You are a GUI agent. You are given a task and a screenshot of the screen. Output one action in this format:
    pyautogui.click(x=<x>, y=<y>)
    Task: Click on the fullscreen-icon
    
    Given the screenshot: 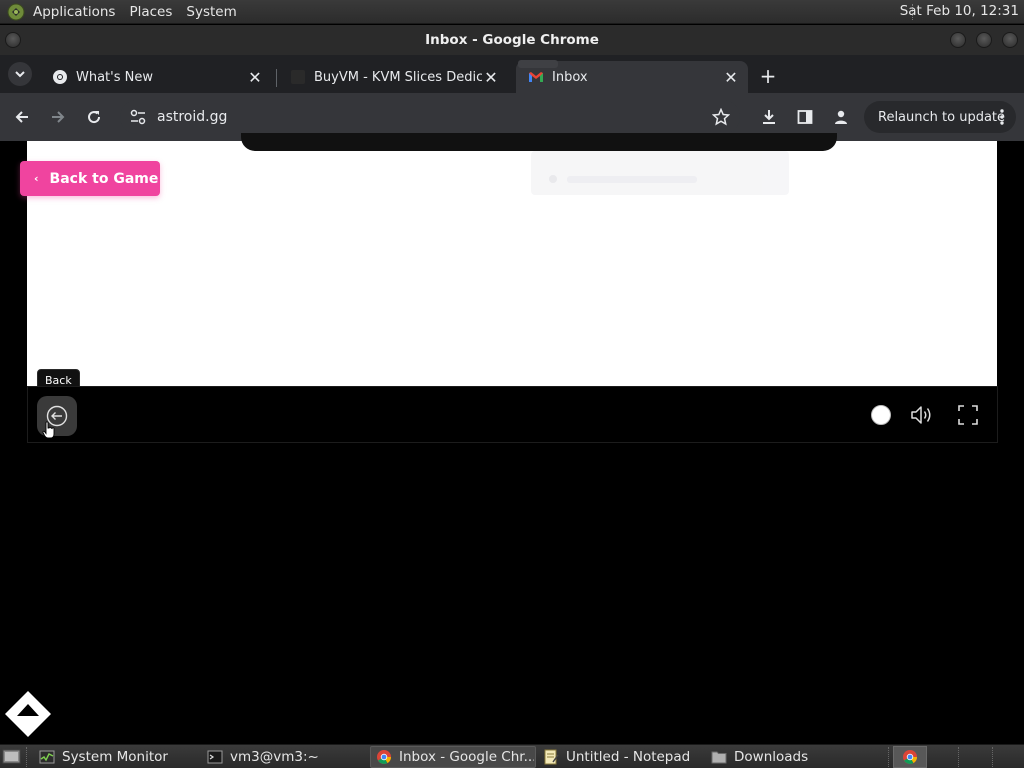 What is the action you would take?
    pyautogui.click(x=968, y=415)
    